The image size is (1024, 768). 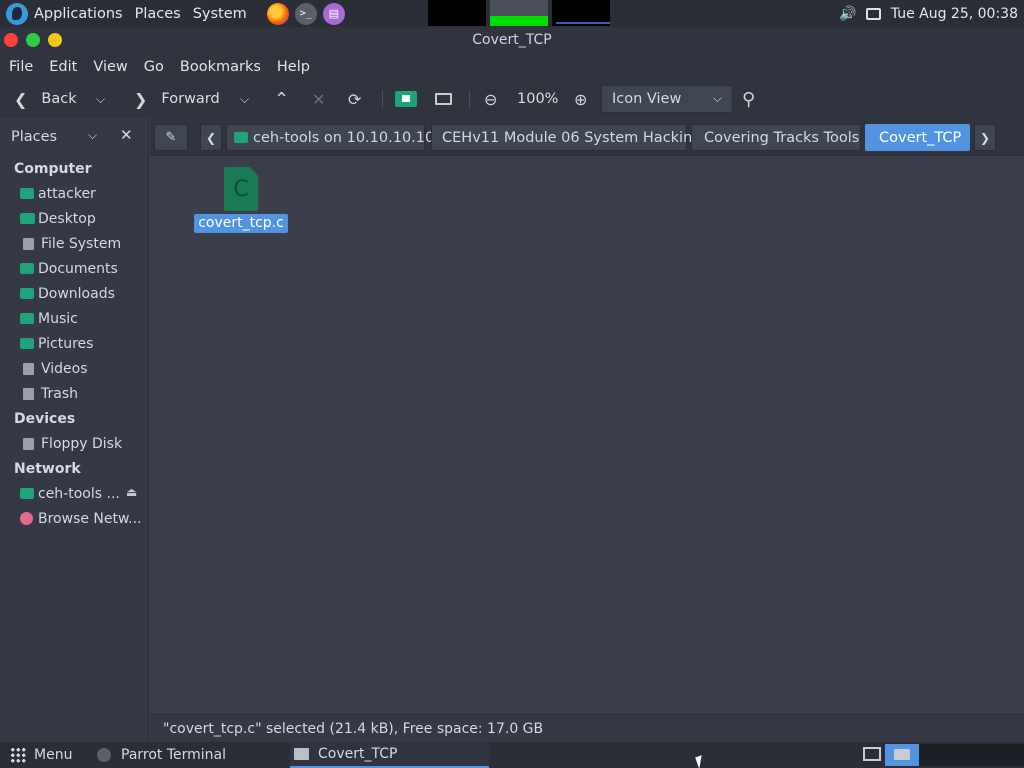 I want to click on path-scroll-right: ❯, so click(x=985, y=137).